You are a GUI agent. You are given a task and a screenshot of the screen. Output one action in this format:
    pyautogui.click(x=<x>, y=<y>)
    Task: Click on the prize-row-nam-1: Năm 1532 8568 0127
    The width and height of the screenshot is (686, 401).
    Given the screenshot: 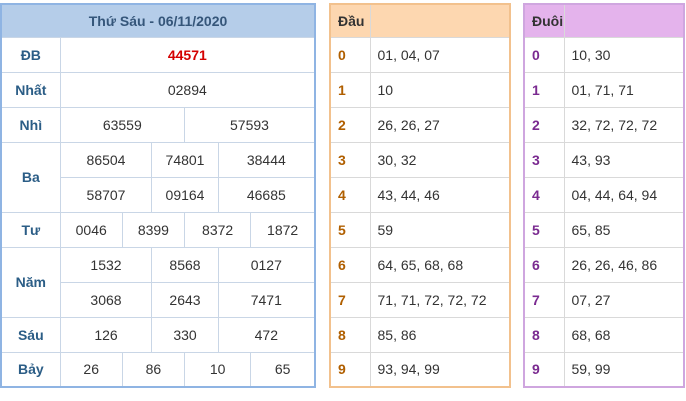 What is the action you would take?
    pyautogui.click(x=158, y=282)
    